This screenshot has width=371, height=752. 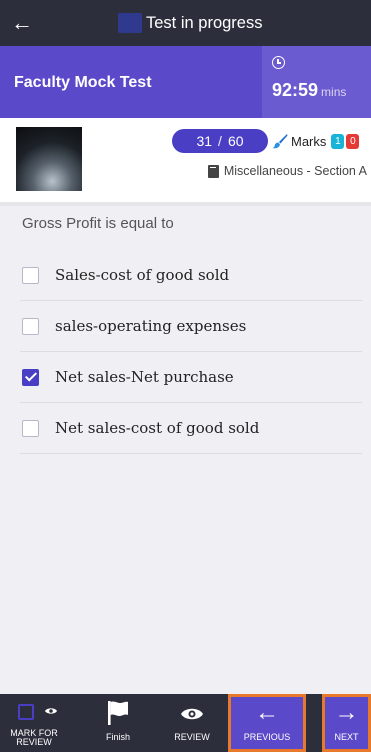 What do you see at coordinates (185, 204) in the screenshot?
I see `divider` at bounding box center [185, 204].